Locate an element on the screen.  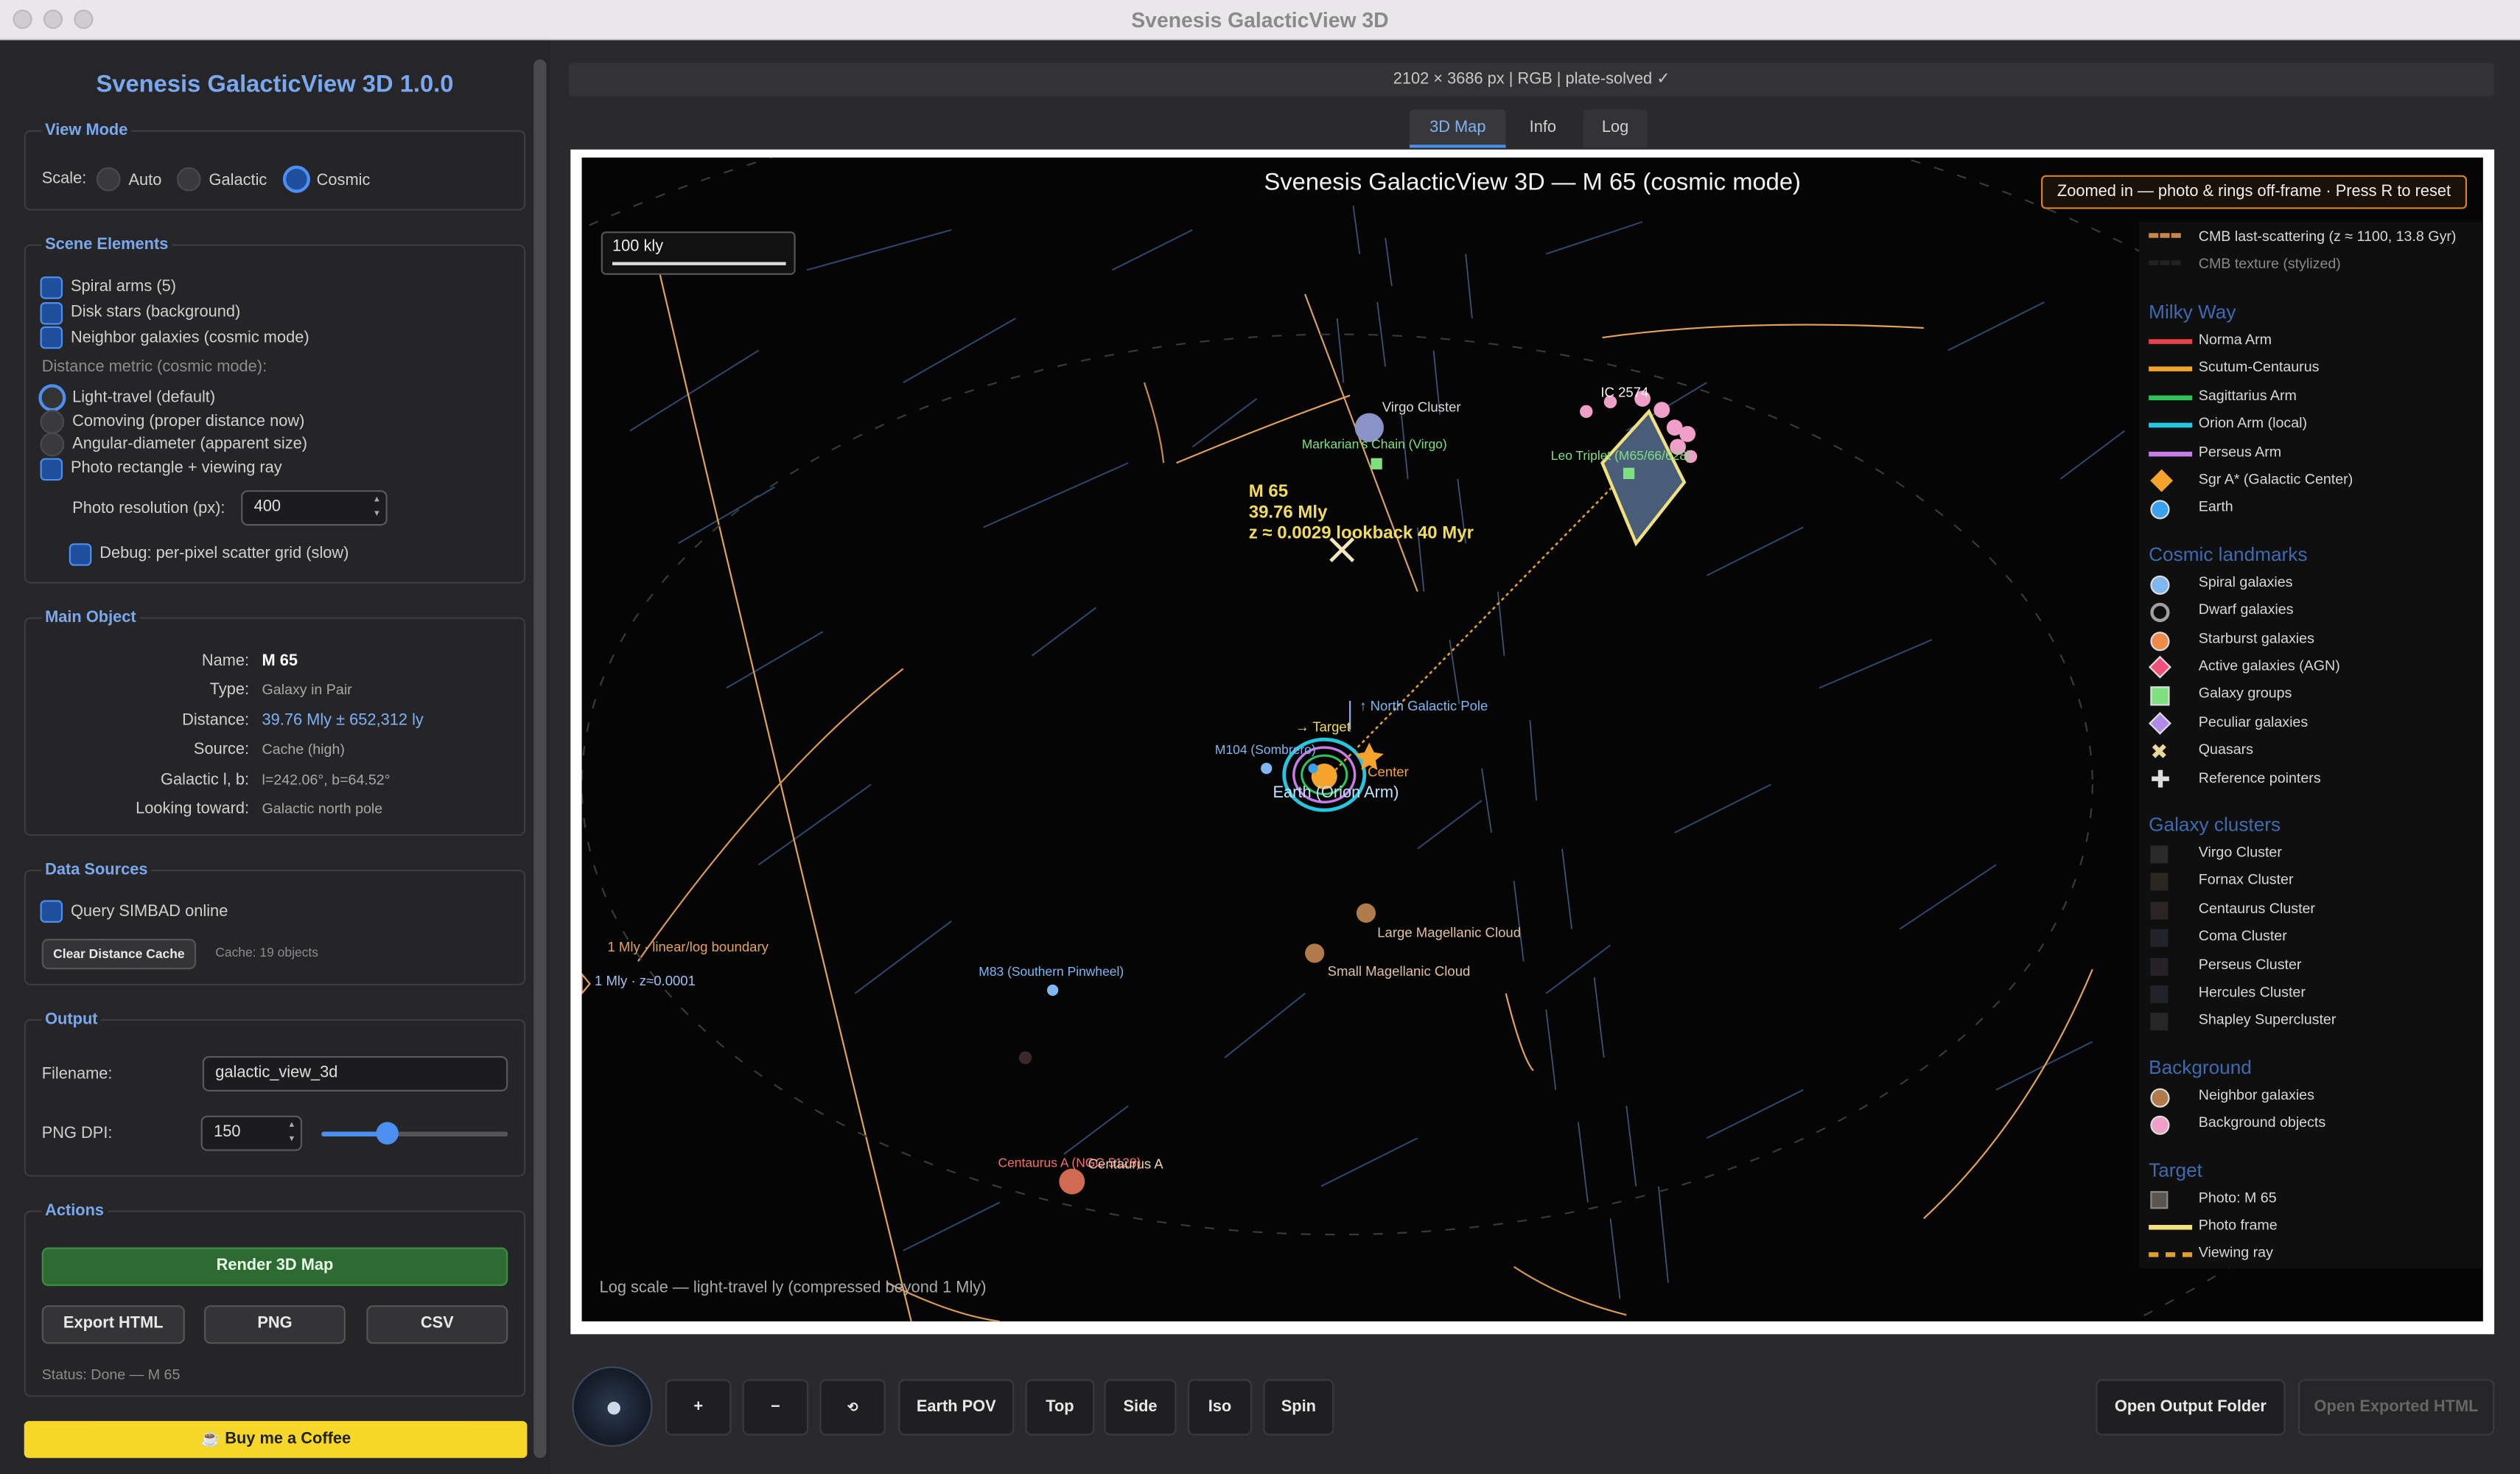
tab-log: Log is located at coordinates (1615, 128).